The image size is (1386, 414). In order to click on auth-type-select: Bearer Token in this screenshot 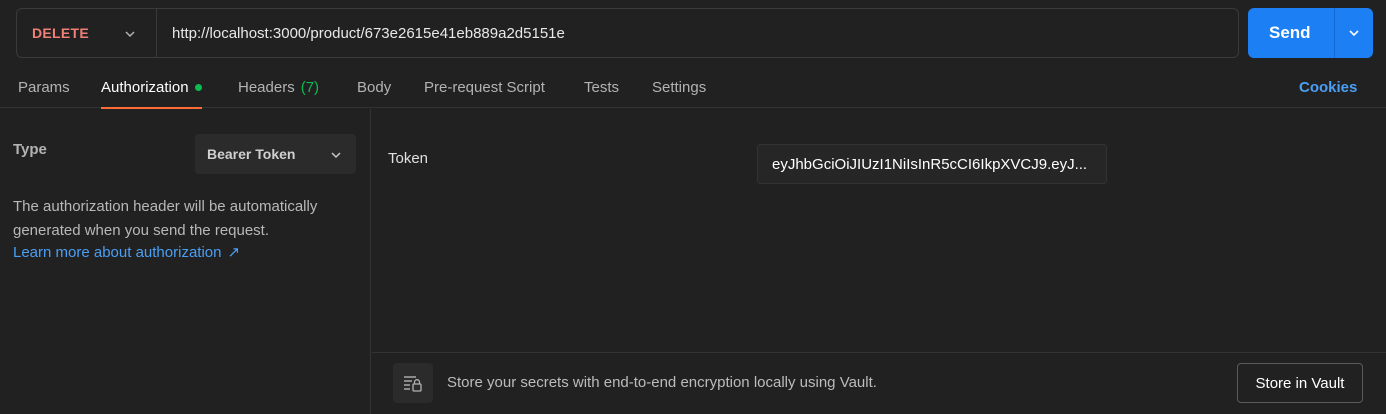, I will do `click(275, 154)`.